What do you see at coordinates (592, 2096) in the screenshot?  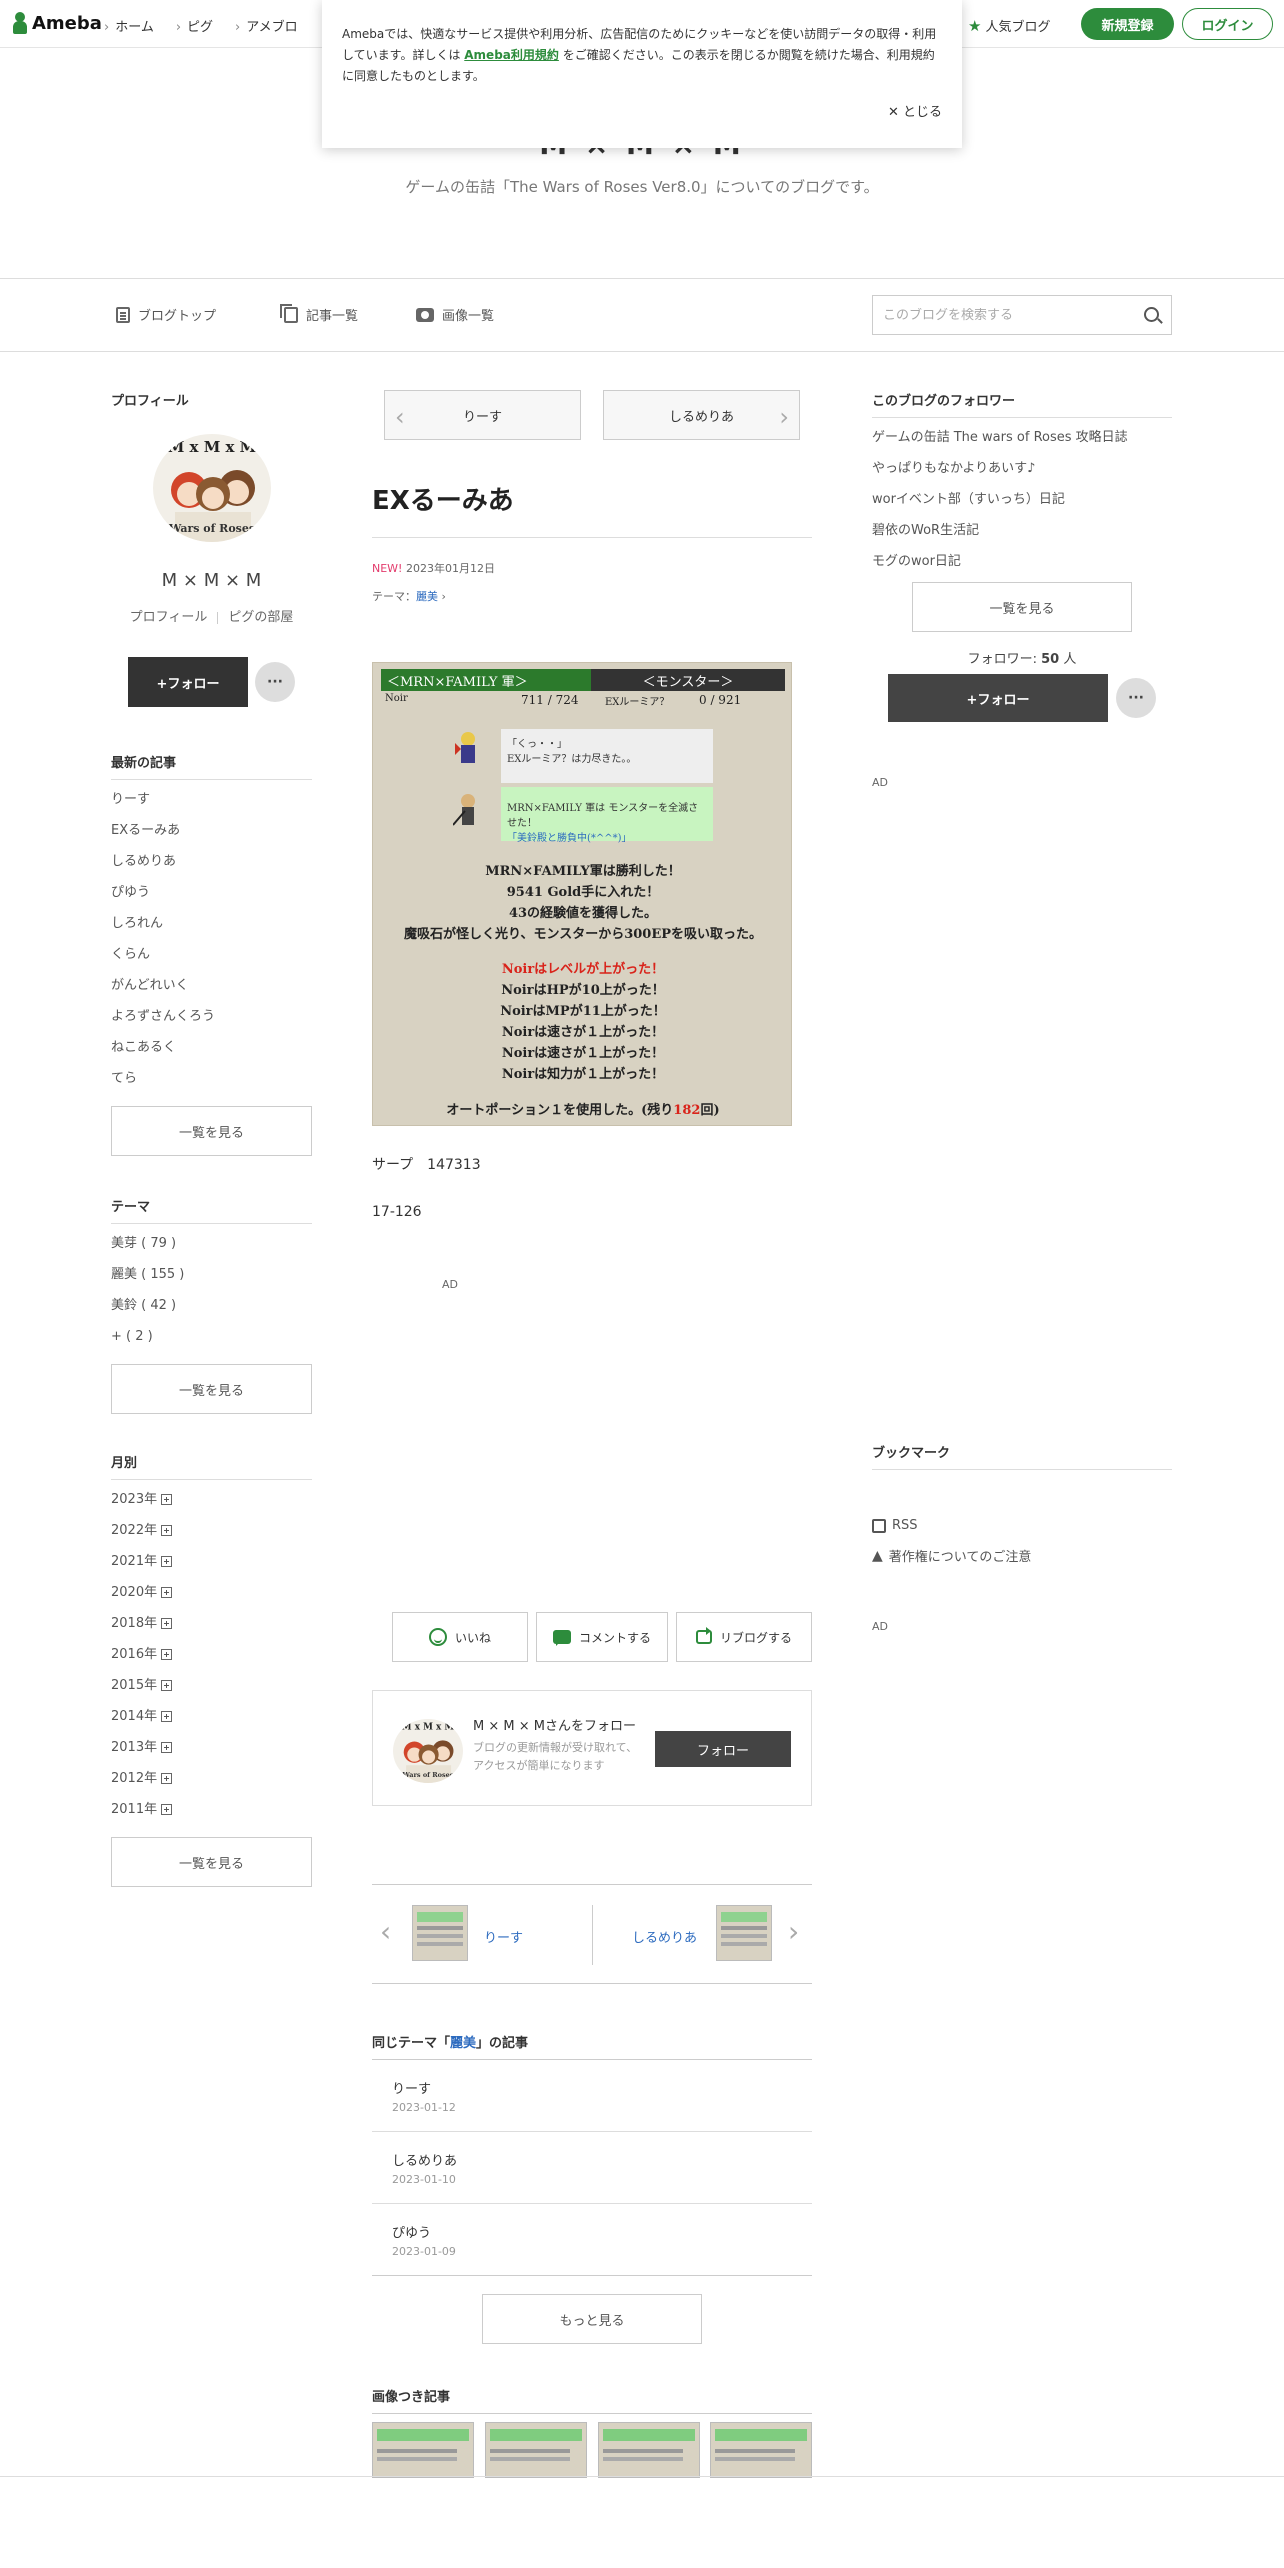 I see `same-theme-item: りーす 2023-01-12` at bounding box center [592, 2096].